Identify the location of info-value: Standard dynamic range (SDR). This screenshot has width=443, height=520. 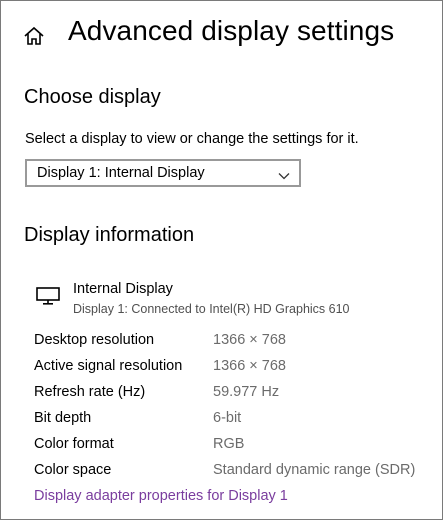
(314, 470).